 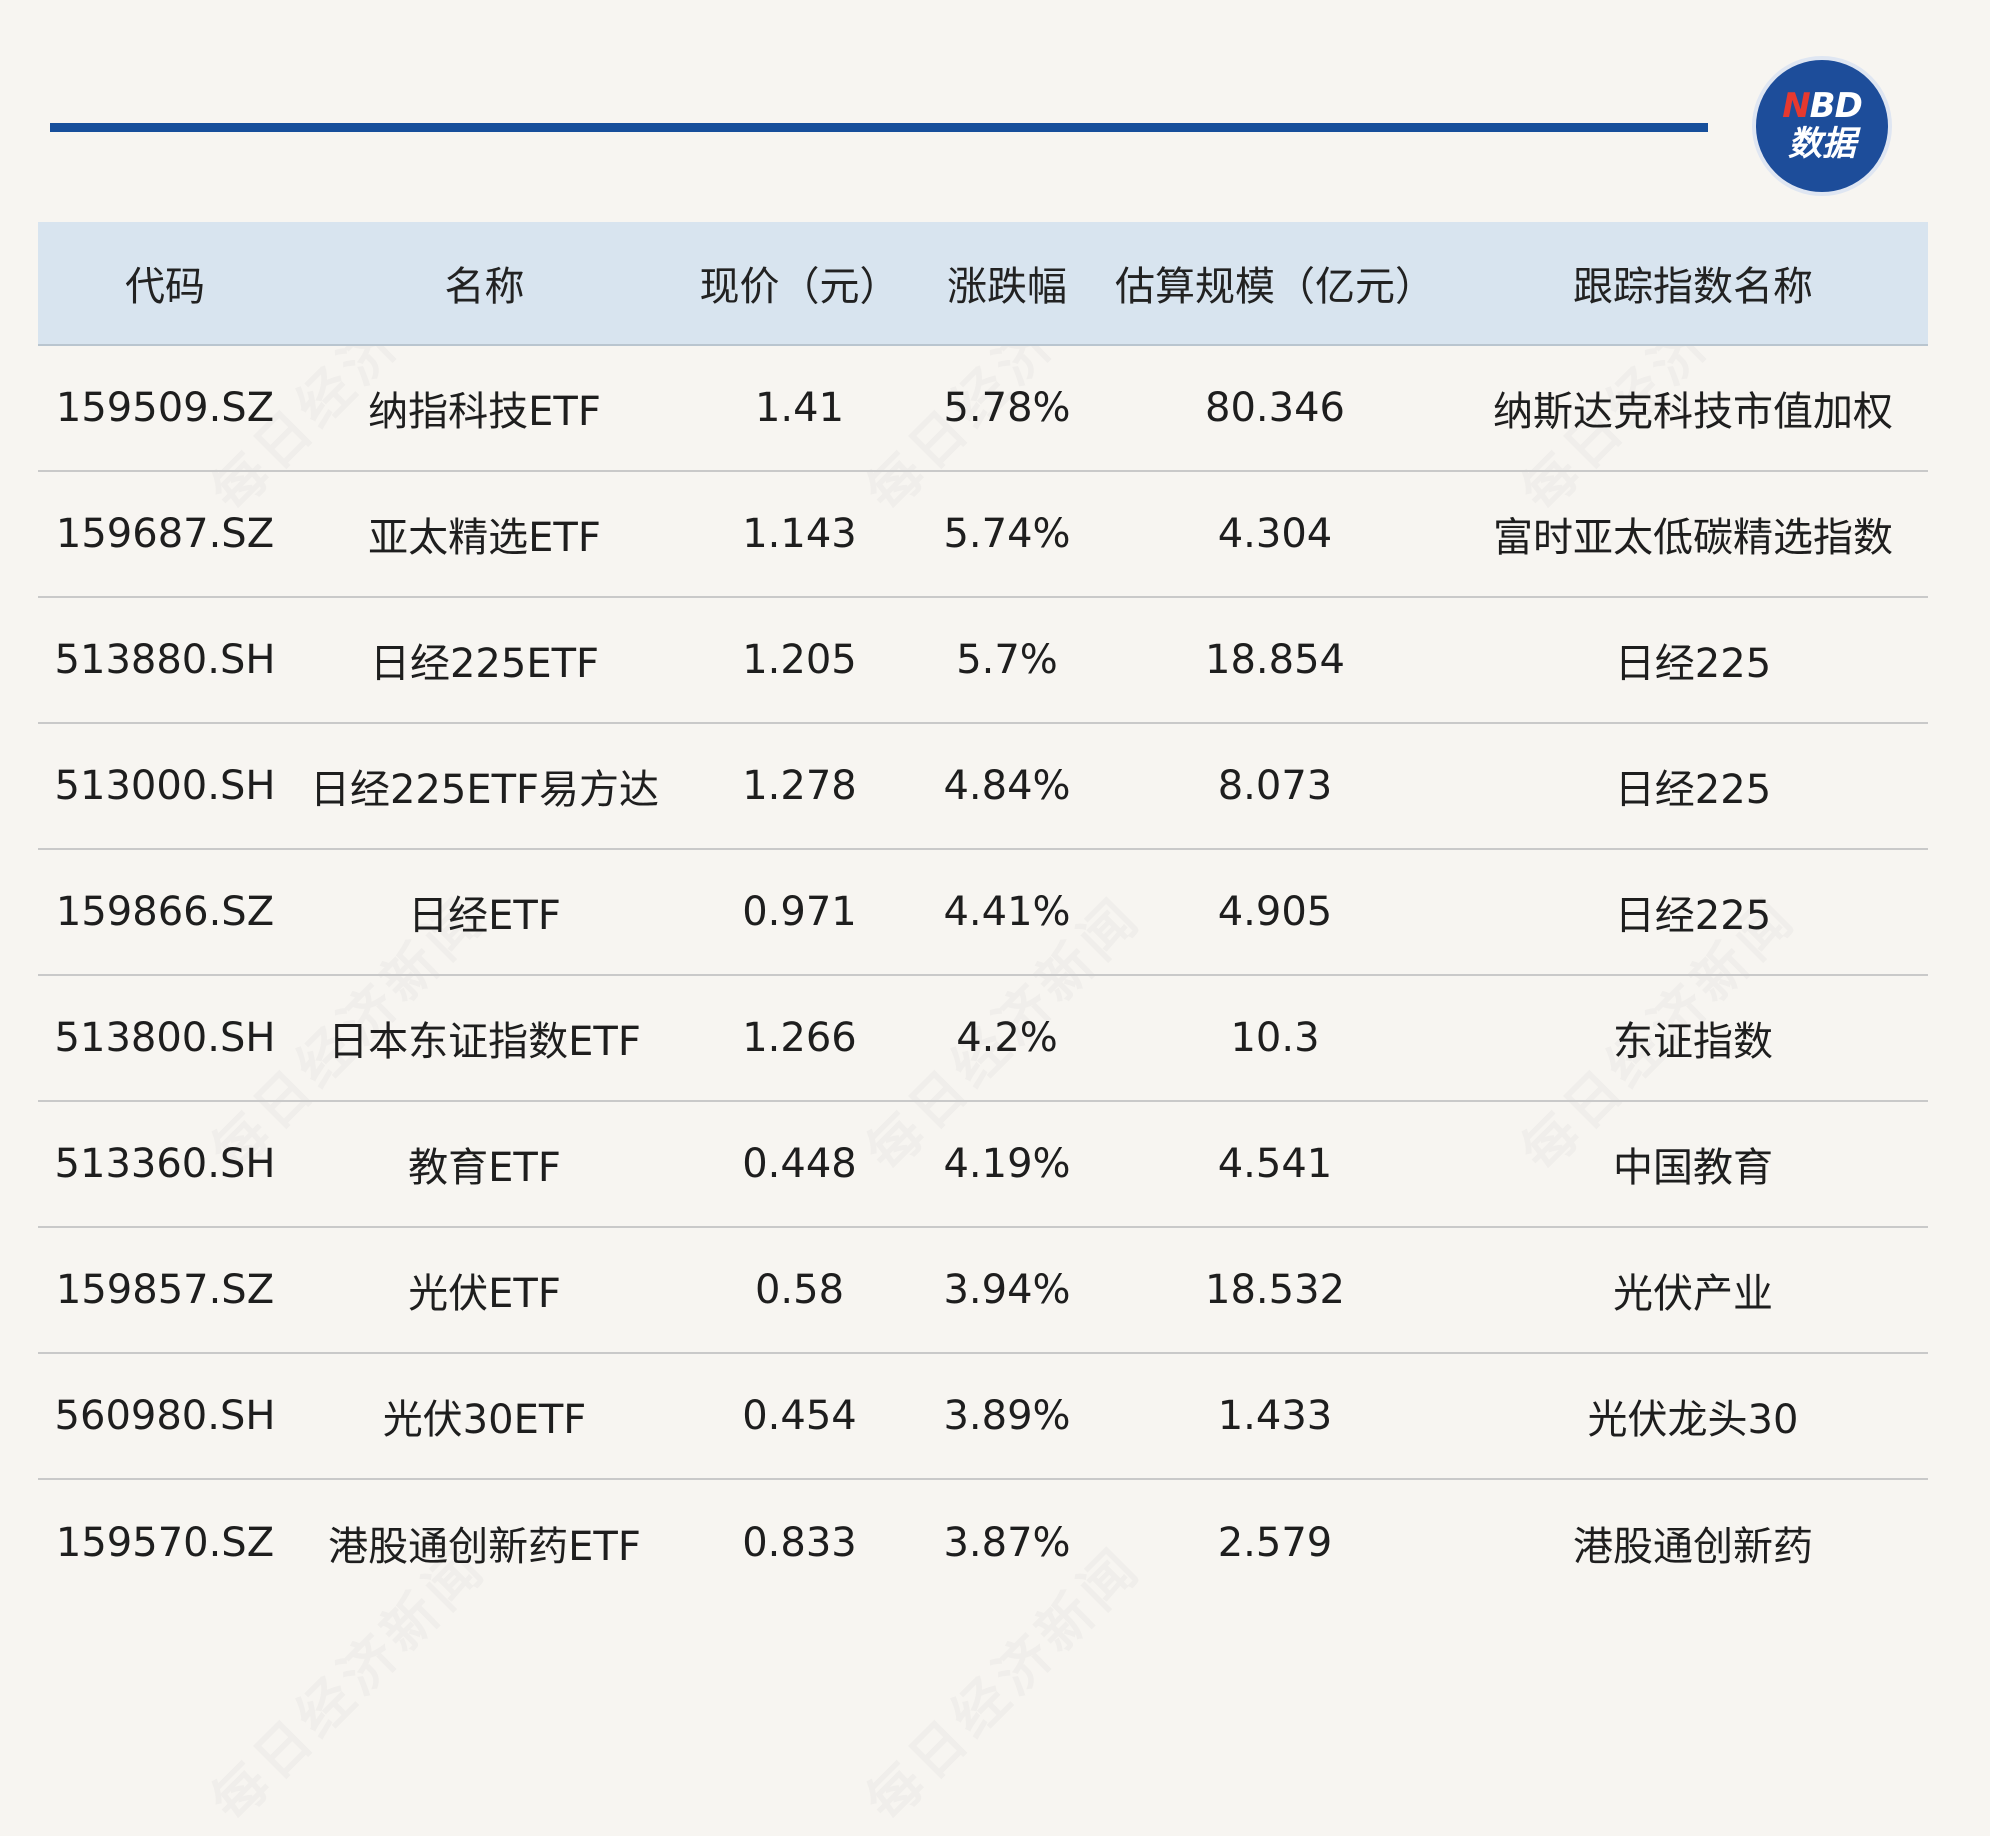 I want to click on nbd-data-logo: NBD 数据, so click(x=1822, y=126).